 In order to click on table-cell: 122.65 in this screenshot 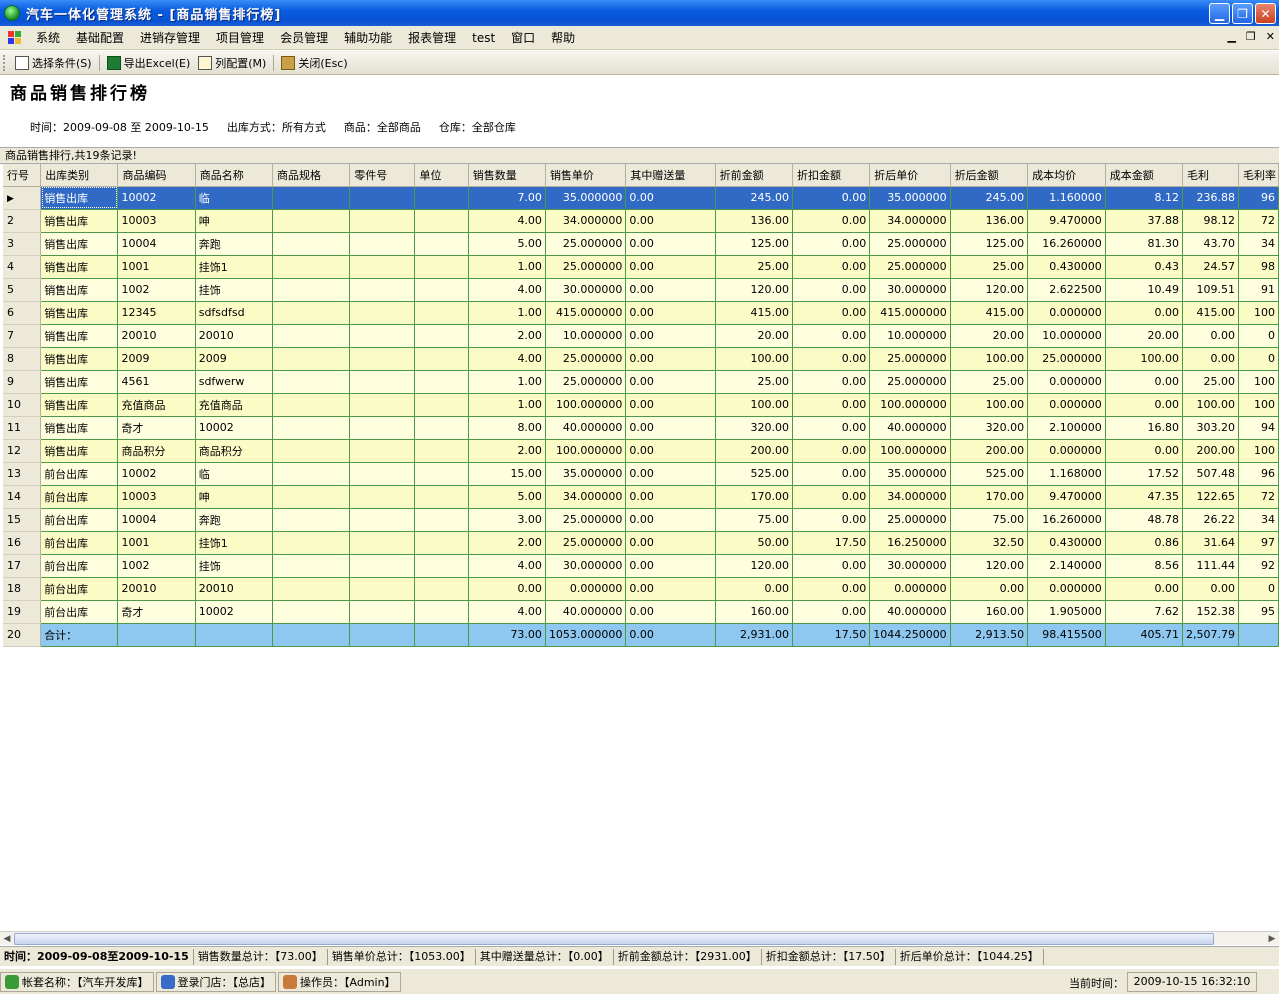, I will do `click(1210, 497)`.